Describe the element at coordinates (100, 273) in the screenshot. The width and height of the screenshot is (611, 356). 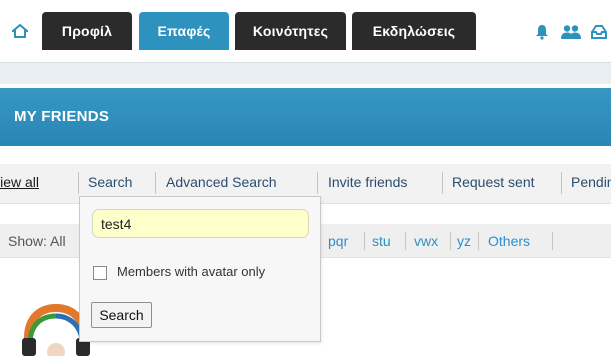
I see `avatar-only-checkbox` at that location.